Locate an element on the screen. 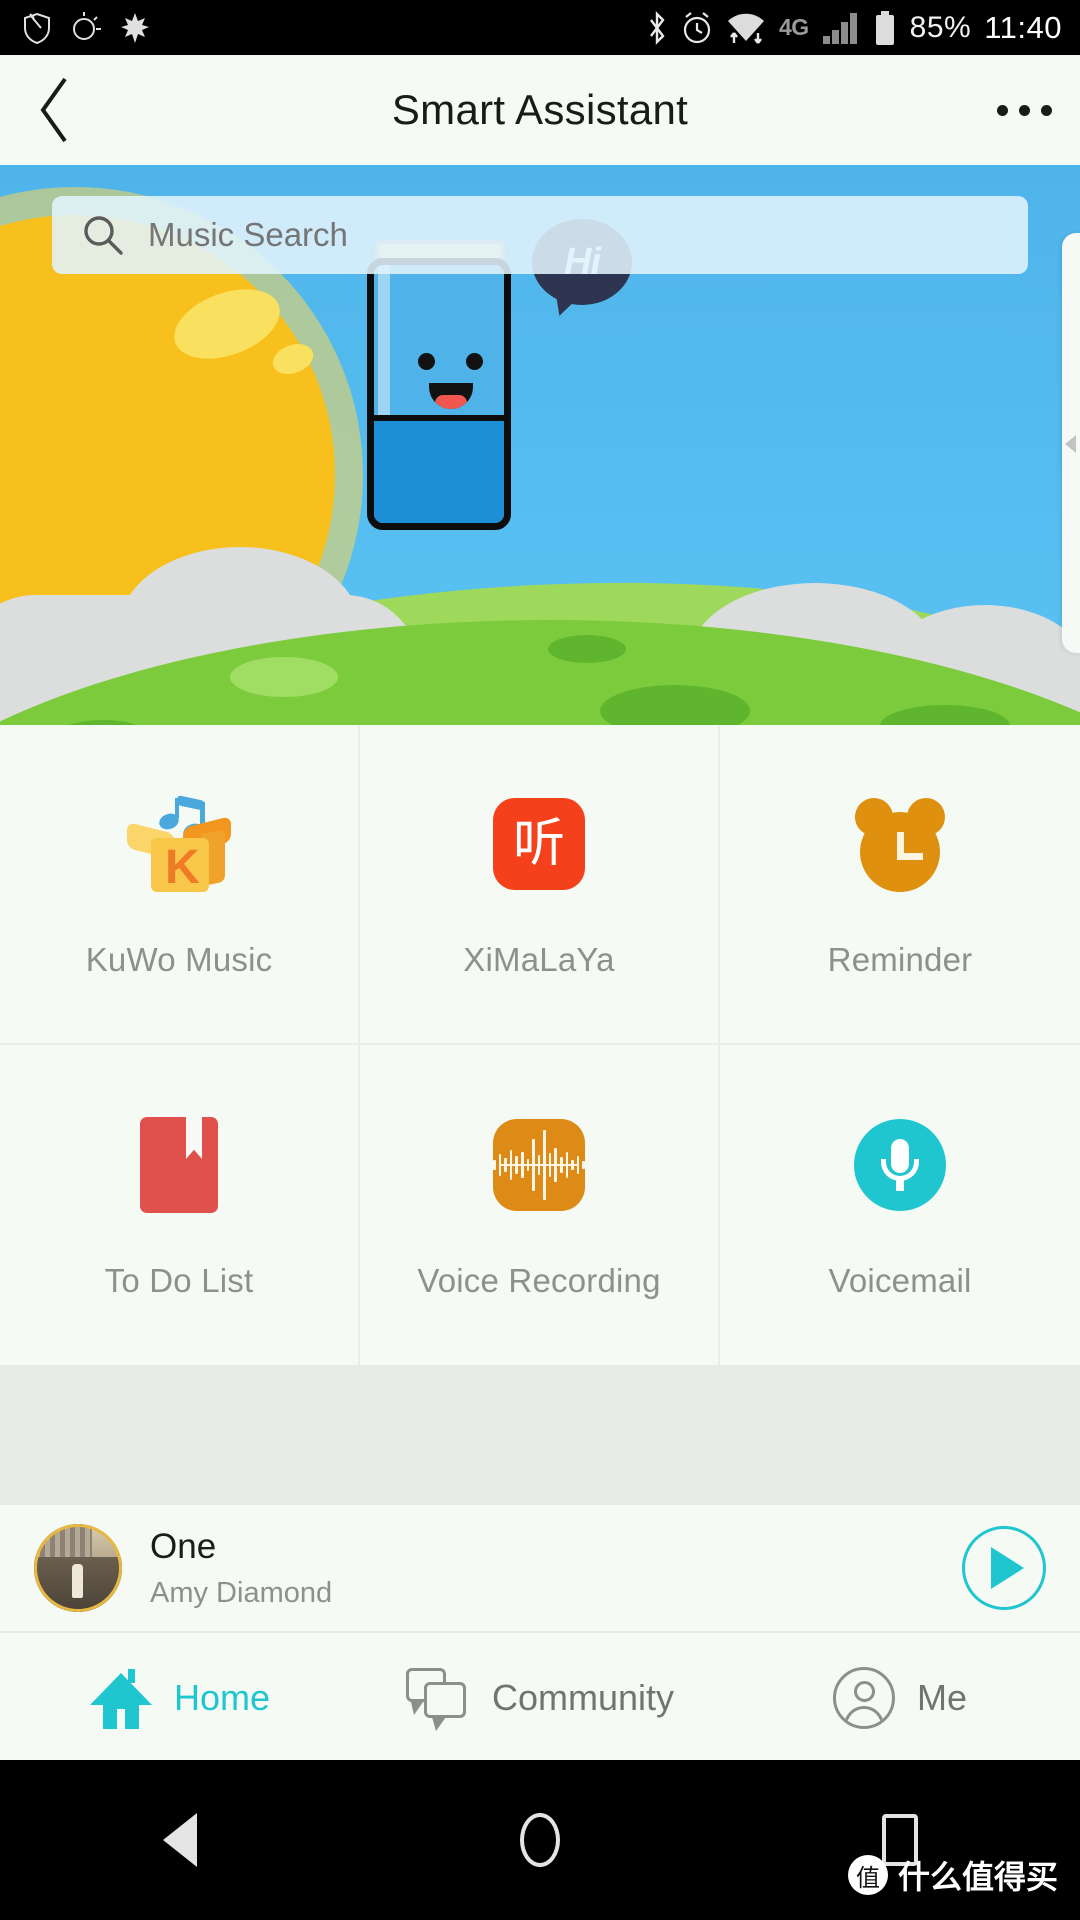 The image size is (1080, 1920). alarm-clock-icon is located at coordinates (900, 844).